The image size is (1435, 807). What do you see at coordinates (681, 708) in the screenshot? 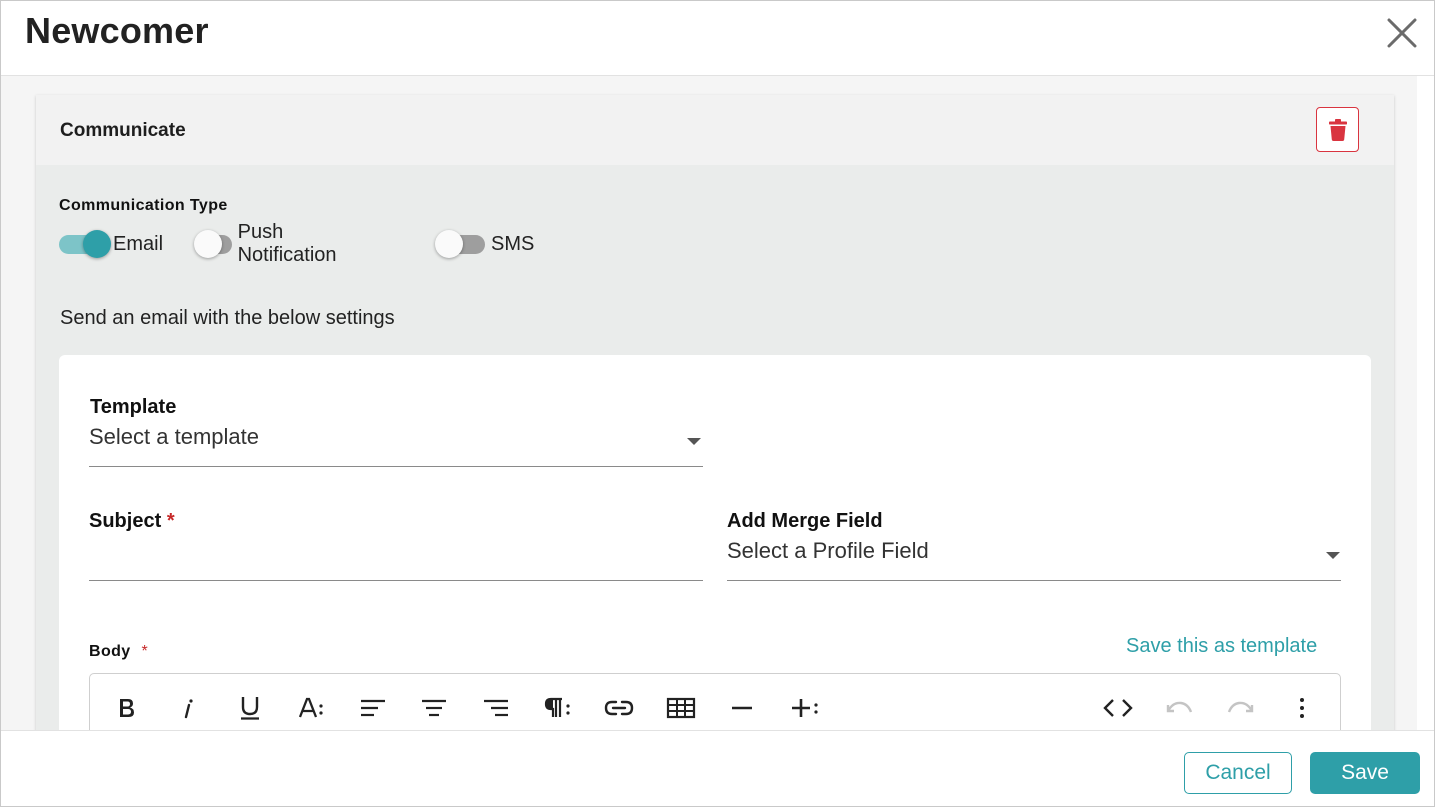
I see `table-icon` at bounding box center [681, 708].